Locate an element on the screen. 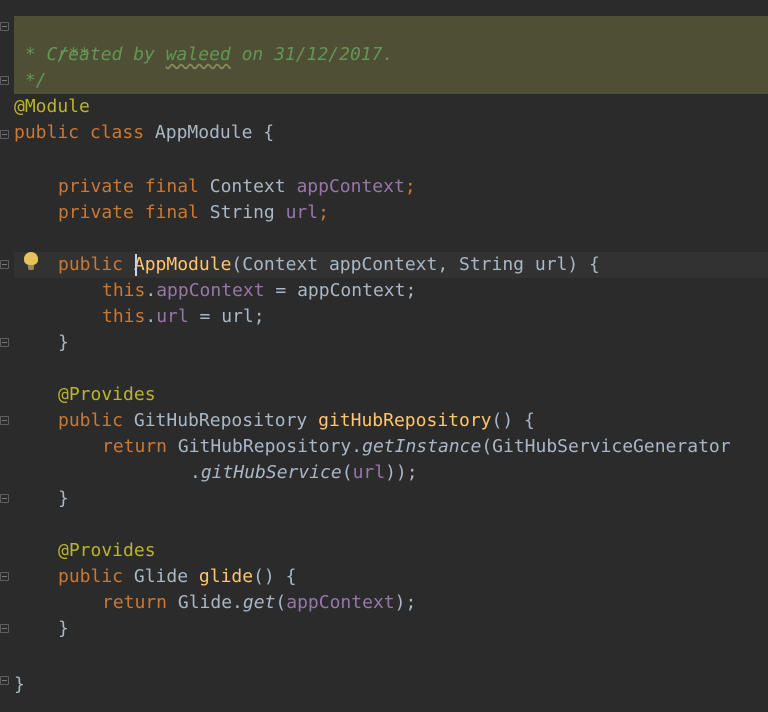 The image size is (768, 712). editor-gutter is located at coordinates (6, 356).